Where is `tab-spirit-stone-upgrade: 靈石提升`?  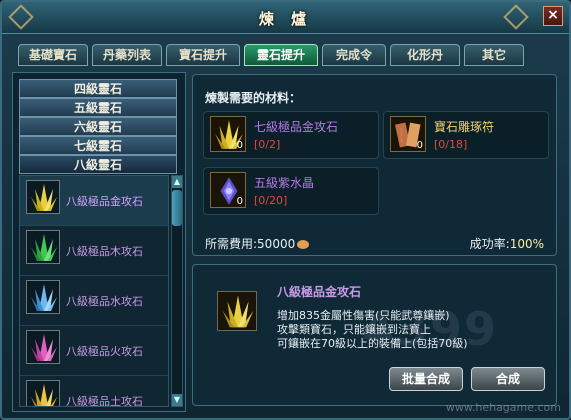
tab-spirit-stone-upgrade: 靈石提升 is located at coordinates (281, 55).